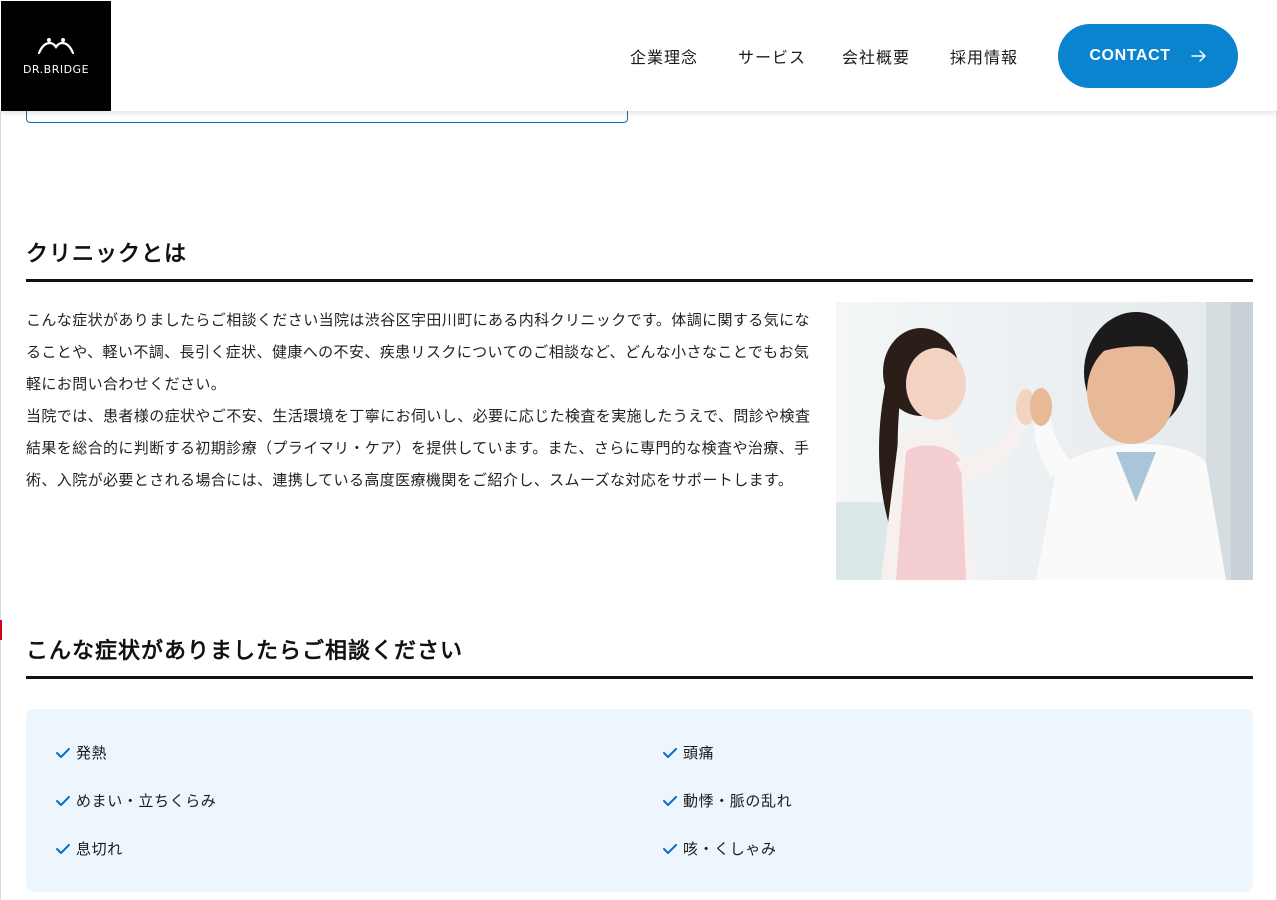 The width and height of the screenshot is (1277, 900). What do you see at coordinates (664, 56) in the screenshot?
I see `nav-item-philosophy: 企業理念` at bounding box center [664, 56].